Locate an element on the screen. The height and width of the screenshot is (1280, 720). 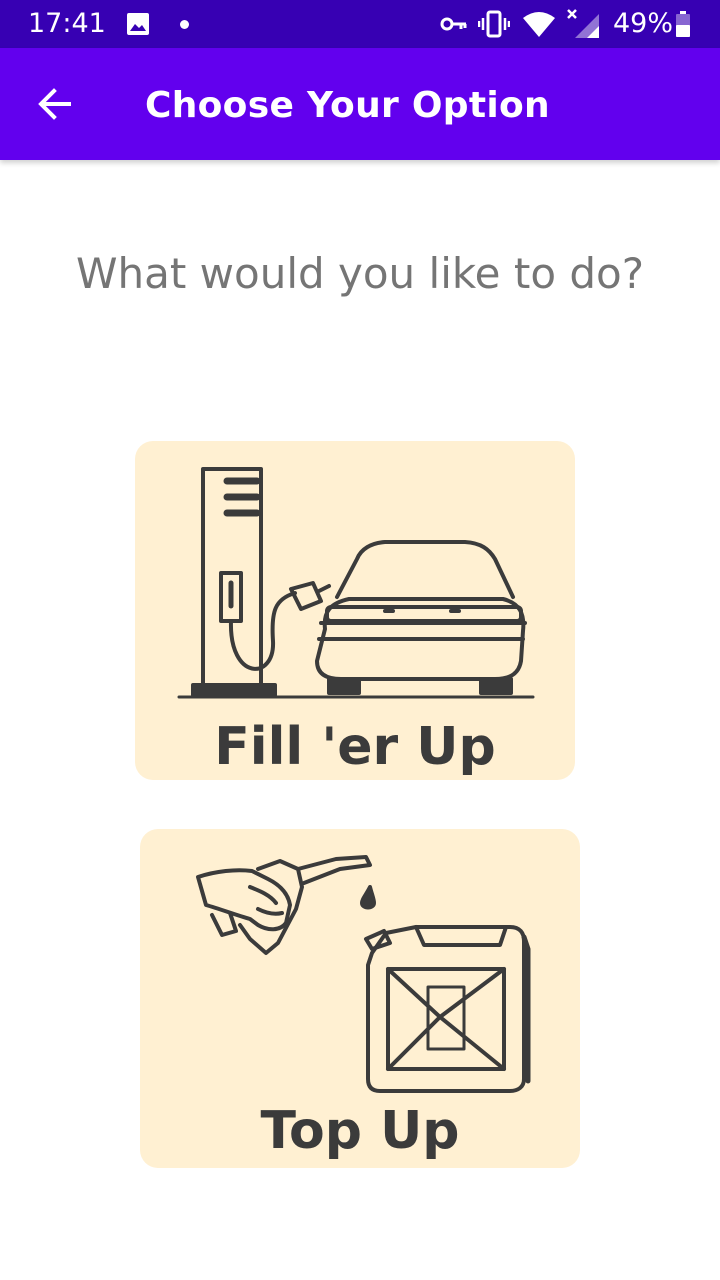
fill-er-up-label: Fill 'er Up is located at coordinates (355, 747).